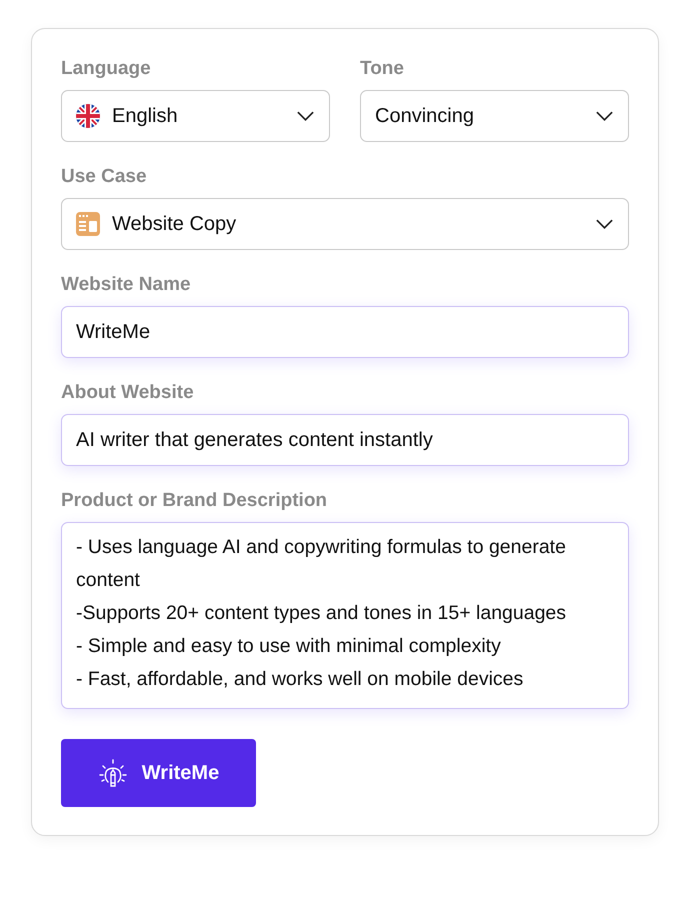  What do you see at coordinates (88, 116) in the screenshot?
I see `flag-icon` at bounding box center [88, 116].